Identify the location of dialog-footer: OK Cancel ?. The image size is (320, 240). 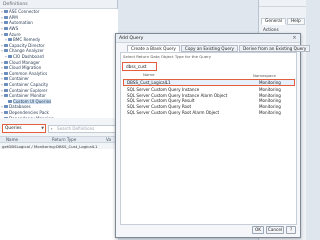
(209, 230).